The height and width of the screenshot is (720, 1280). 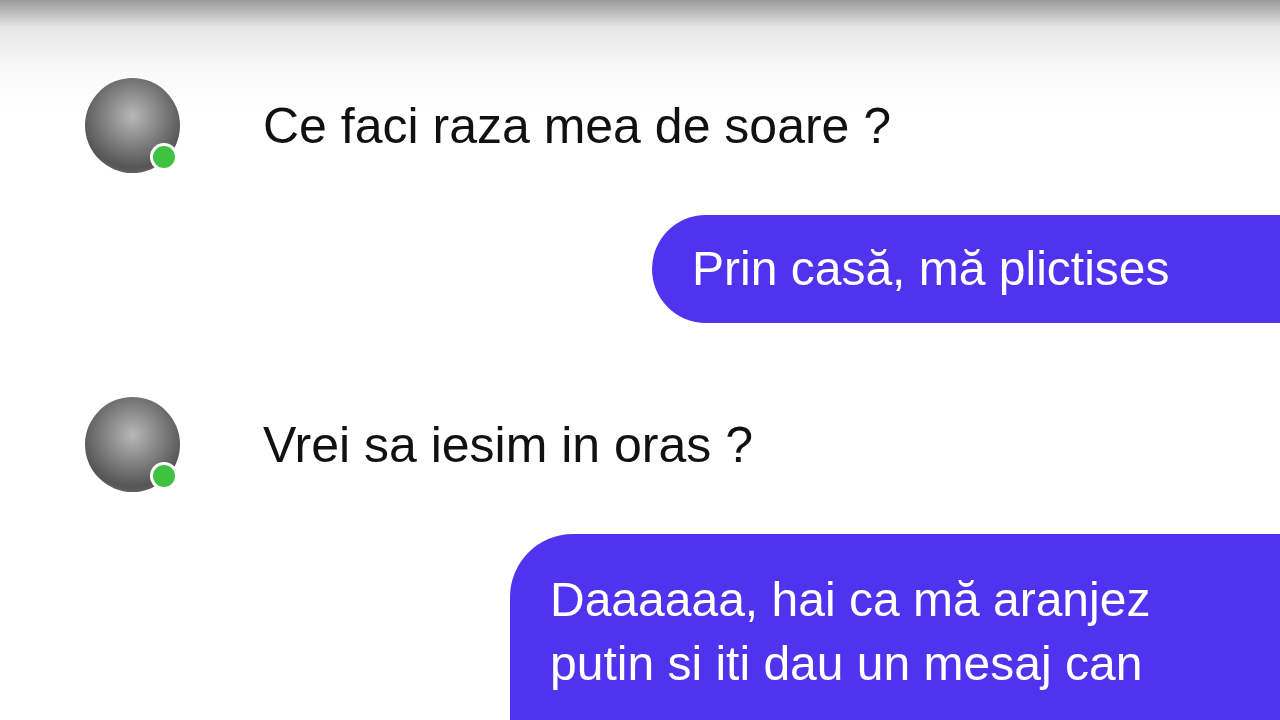 What do you see at coordinates (847, 664) in the screenshot?
I see `message-text: putin si iti dau un mesaj can` at bounding box center [847, 664].